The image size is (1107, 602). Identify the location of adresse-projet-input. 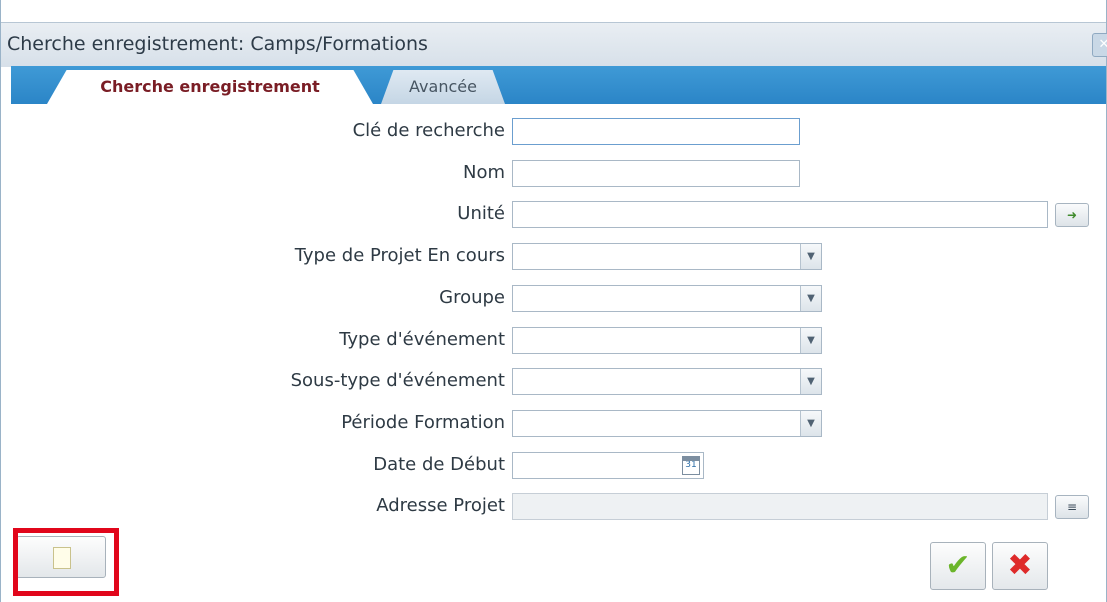
(780, 506).